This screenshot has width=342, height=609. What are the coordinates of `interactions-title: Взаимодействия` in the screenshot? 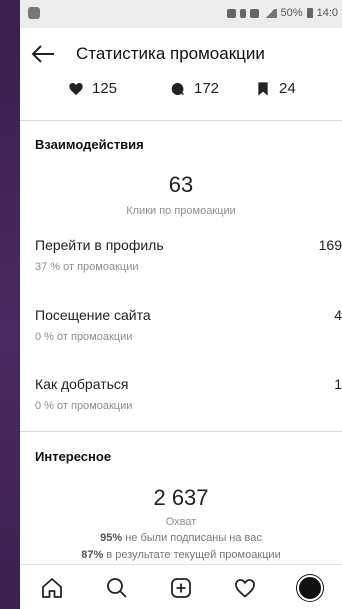 It's located at (89, 144).